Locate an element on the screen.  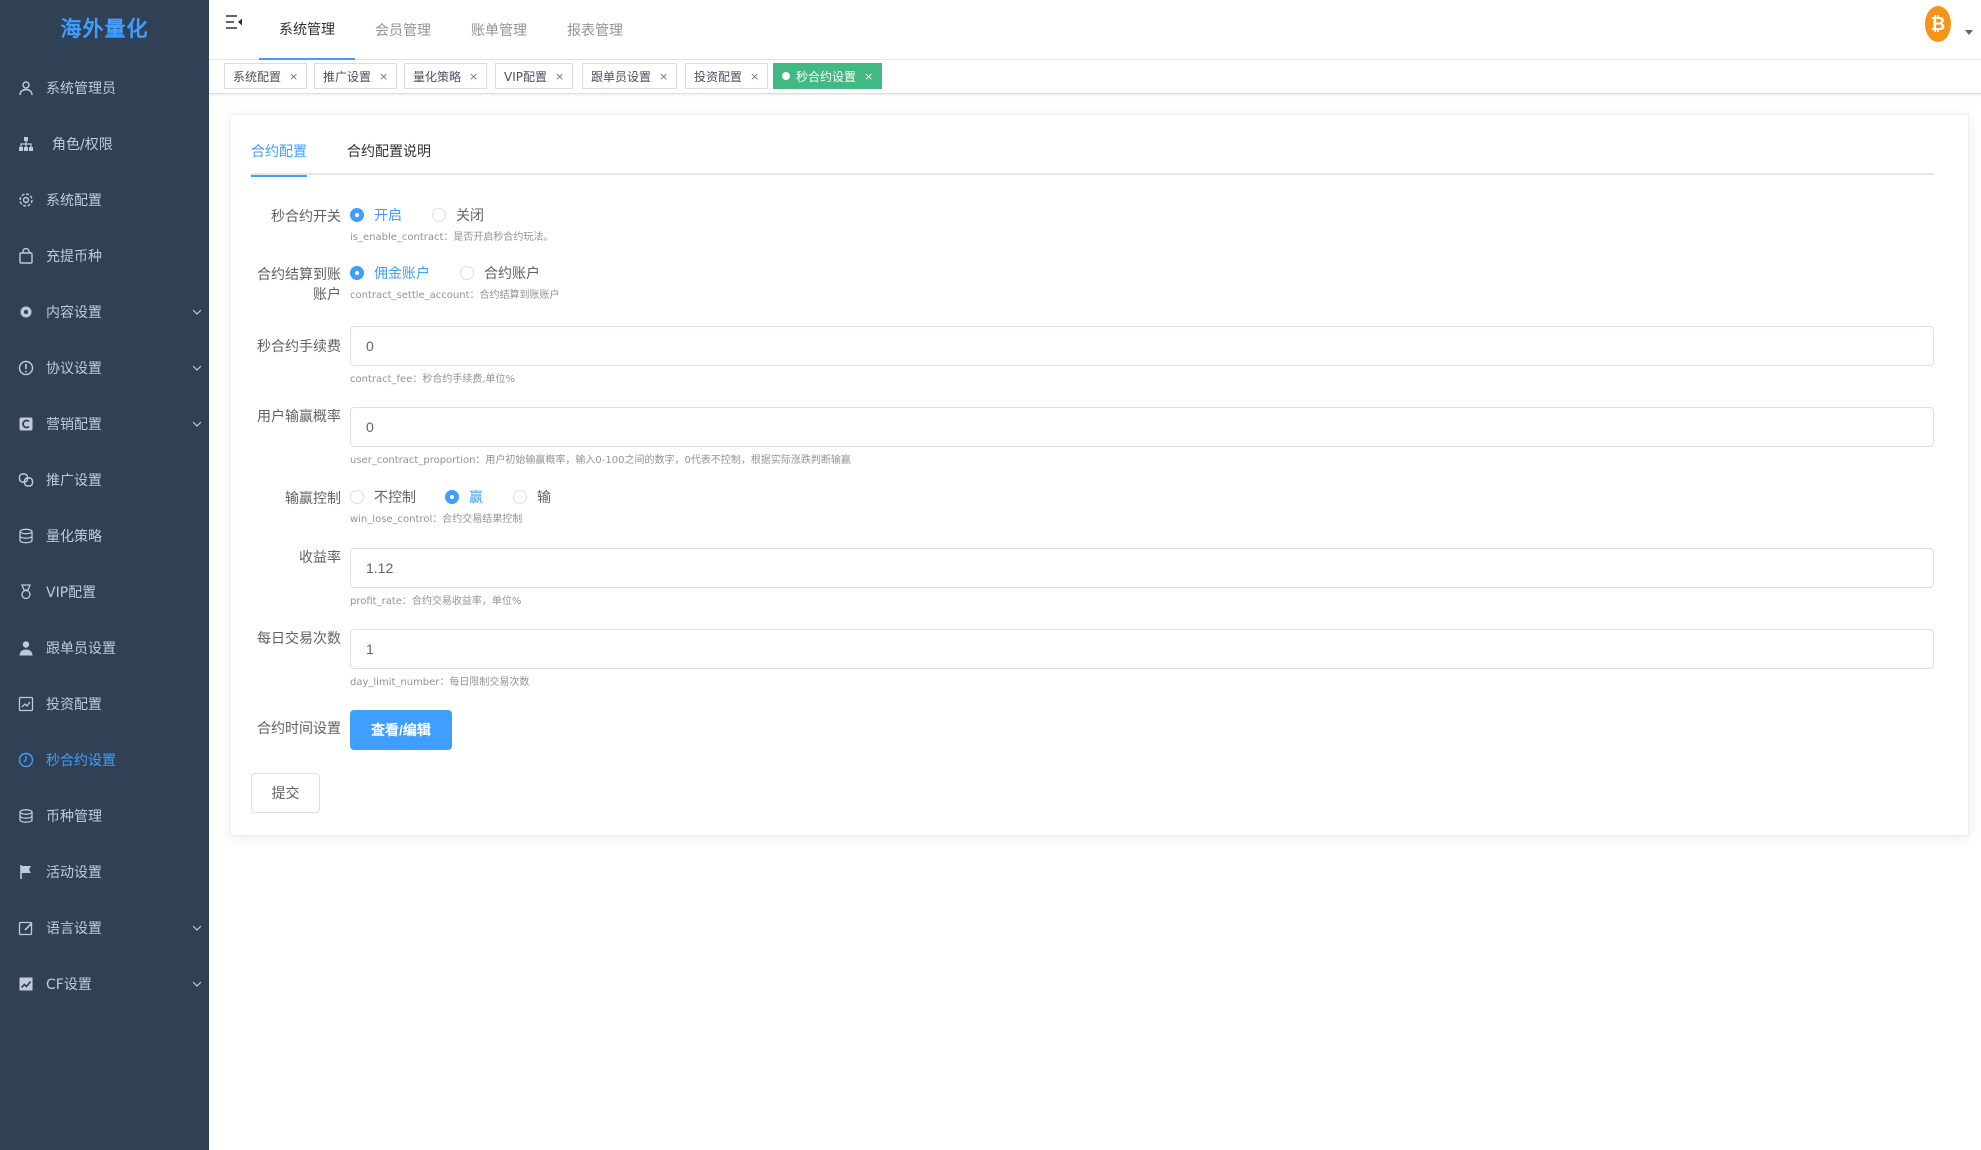
sidebar-item-second-contract: 秒合约设置 is located at coordinates (104, 760).